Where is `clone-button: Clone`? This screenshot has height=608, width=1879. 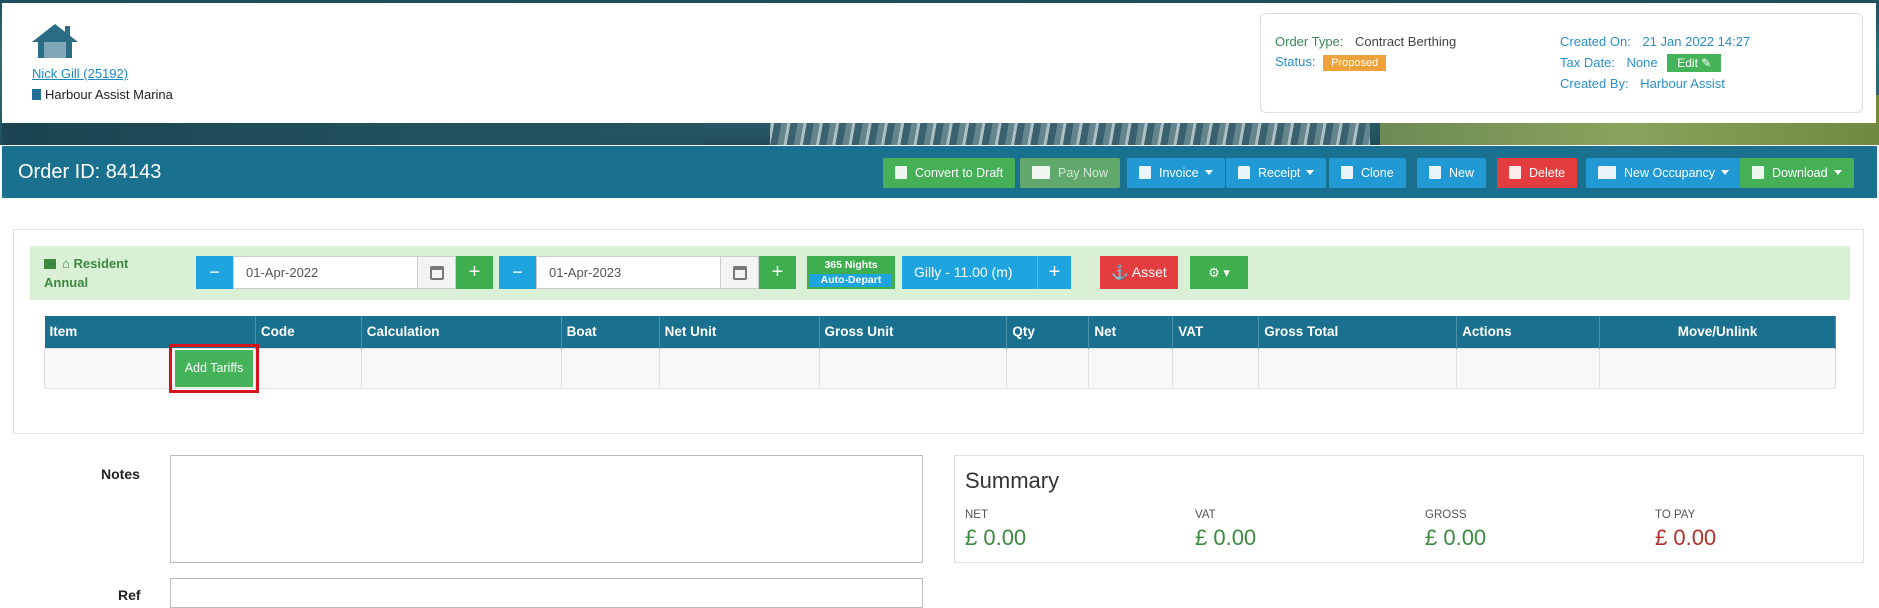 clone-button: Clone is located at coordinates (1367, 173).